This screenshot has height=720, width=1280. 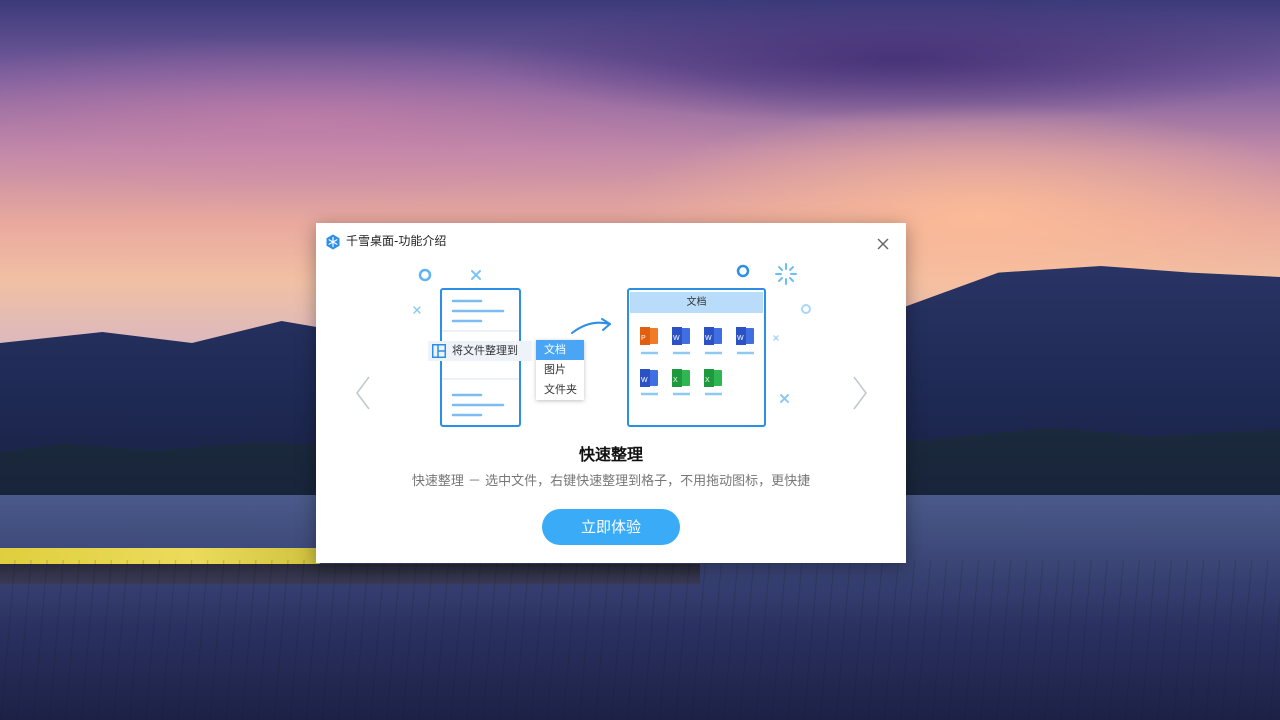 What do you see at coordinates (786, 274) in the screenshot?
I see `decor-burst-icon` at bounding box center [786, 274].